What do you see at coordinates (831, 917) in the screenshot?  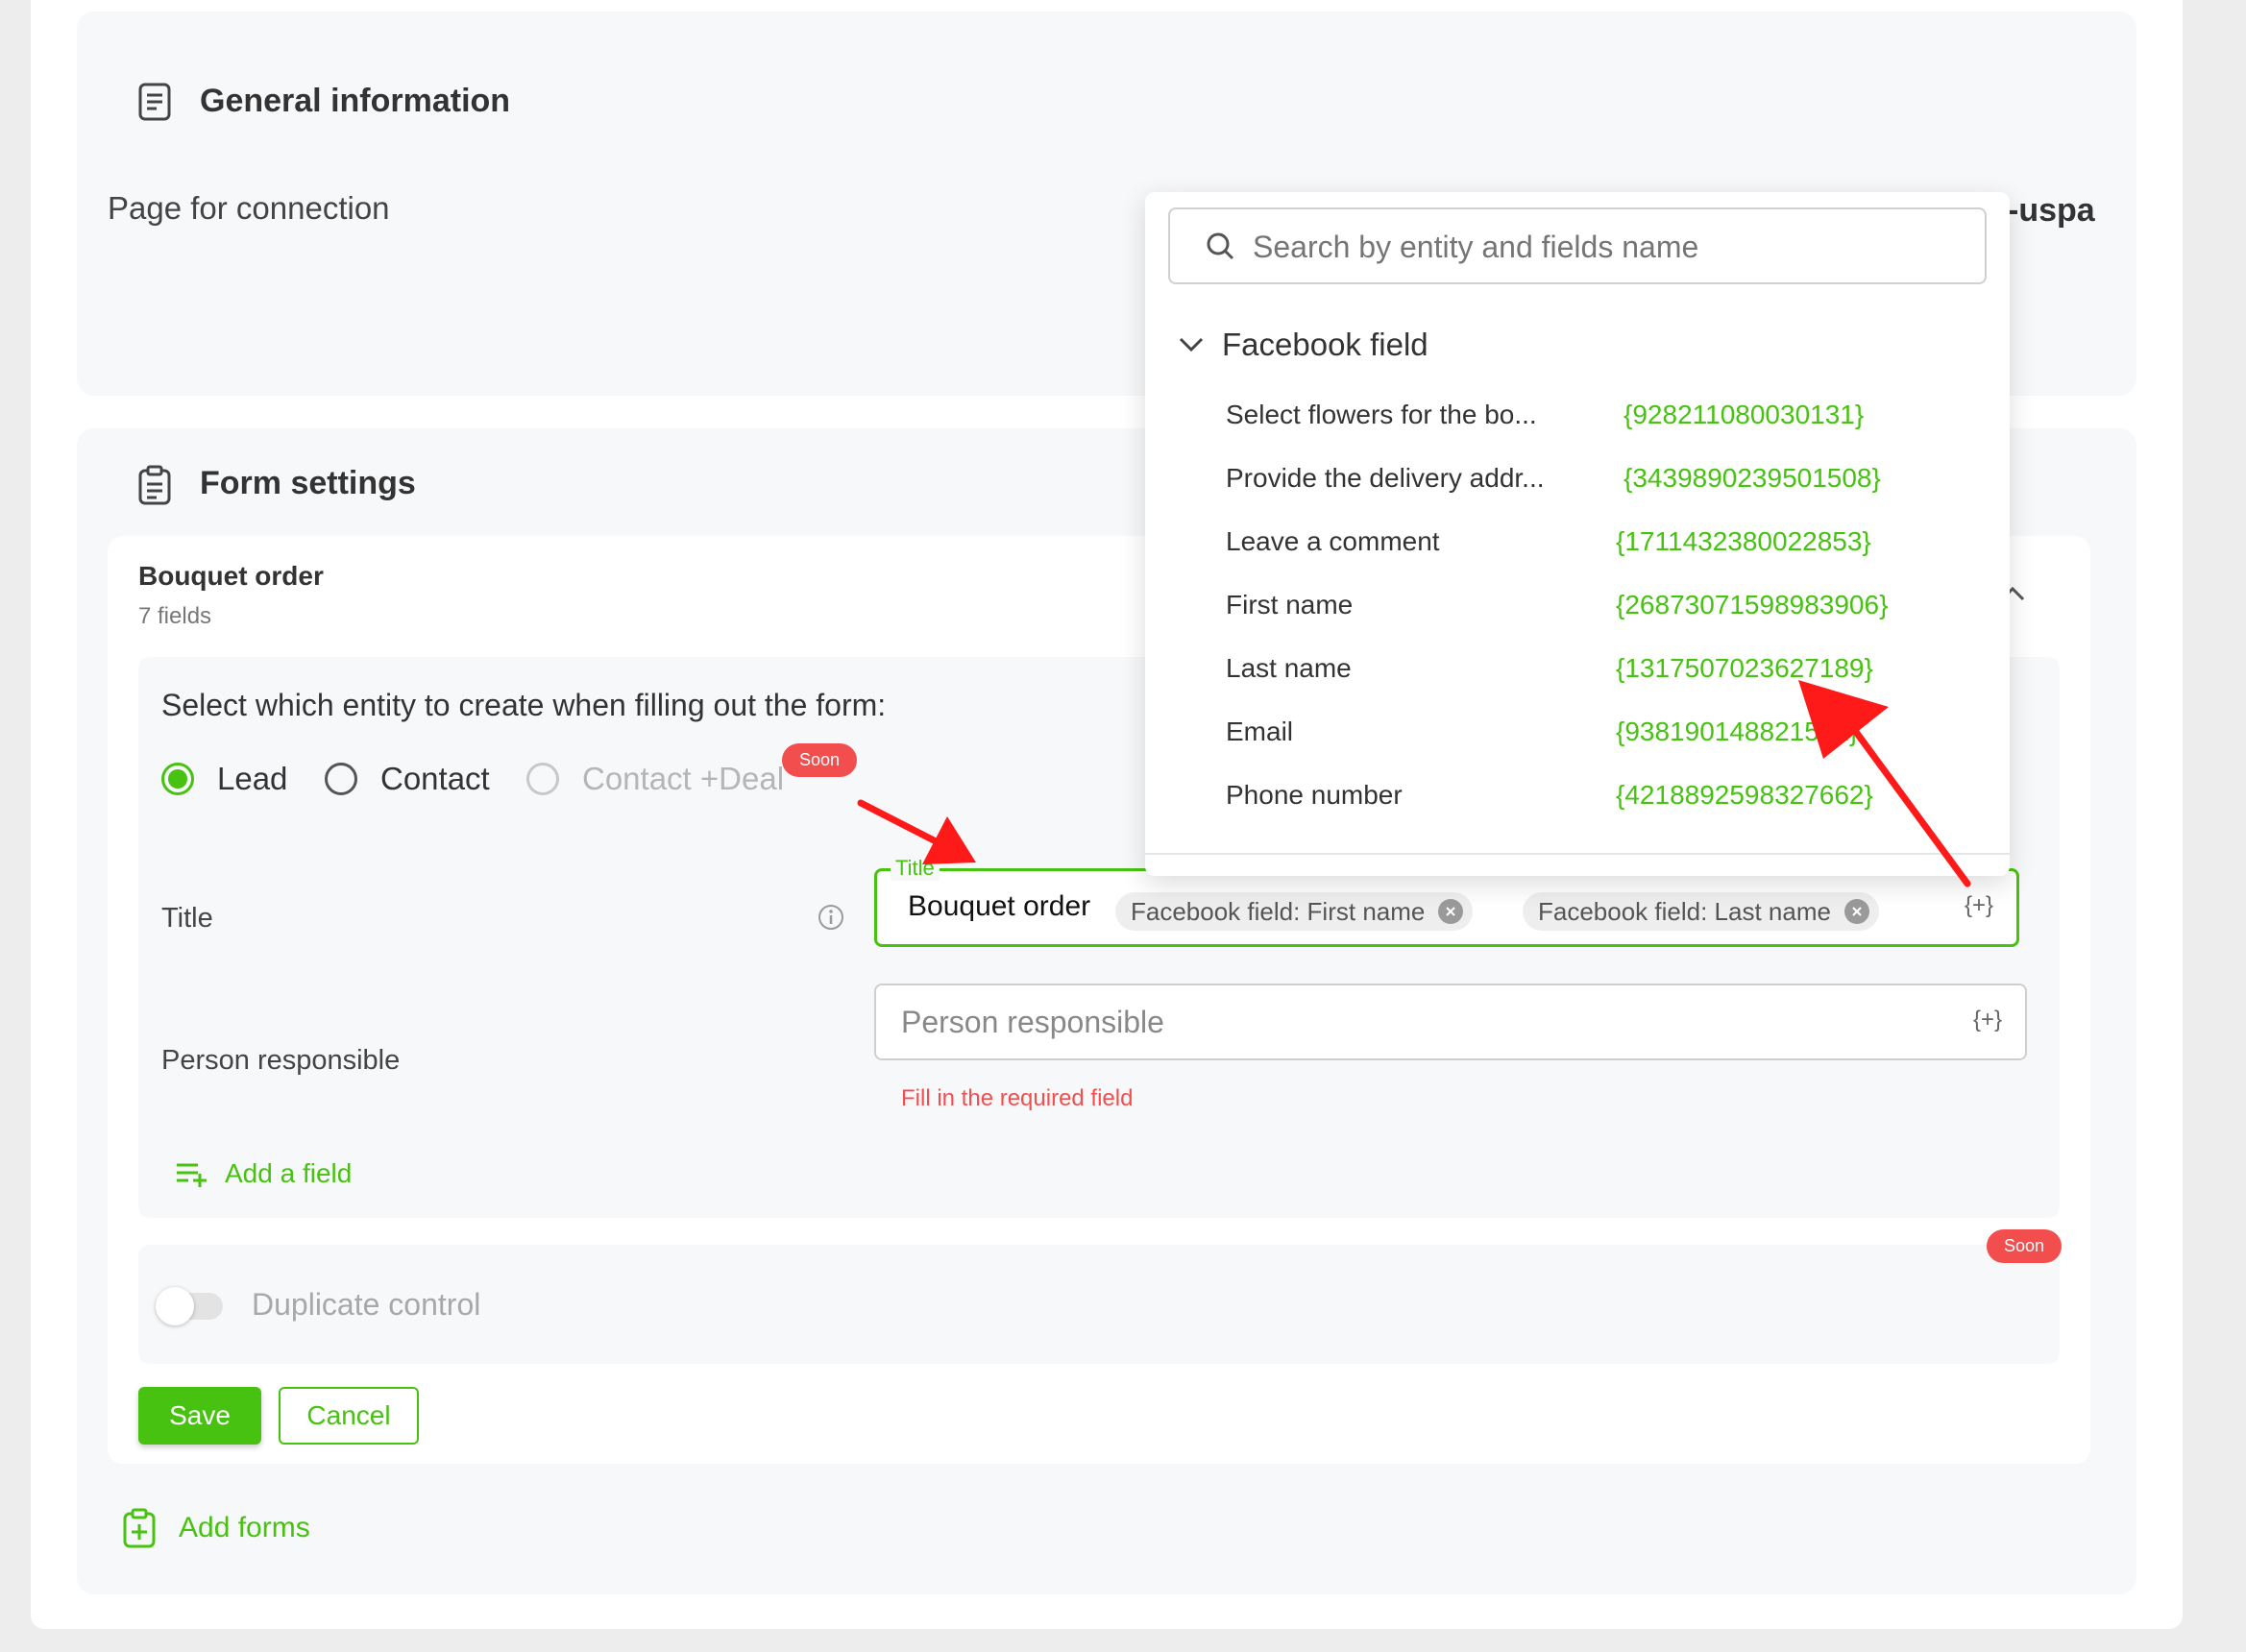 I see `info-icon` at bounding box center [831, 917].